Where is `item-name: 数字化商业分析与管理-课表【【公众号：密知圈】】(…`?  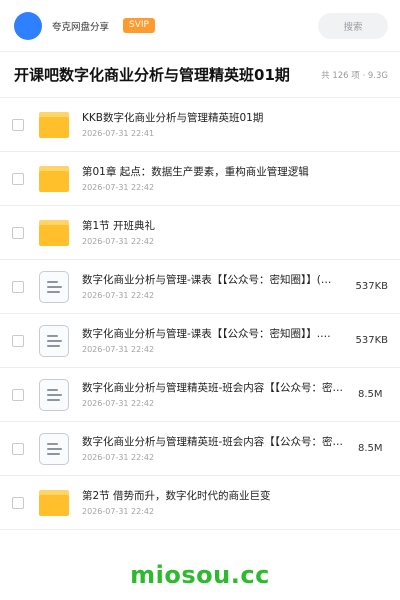
item-name: 数字化商业分析与管理-课表【【公众号：密知圈】】(… is located at coordinates (216, 280).